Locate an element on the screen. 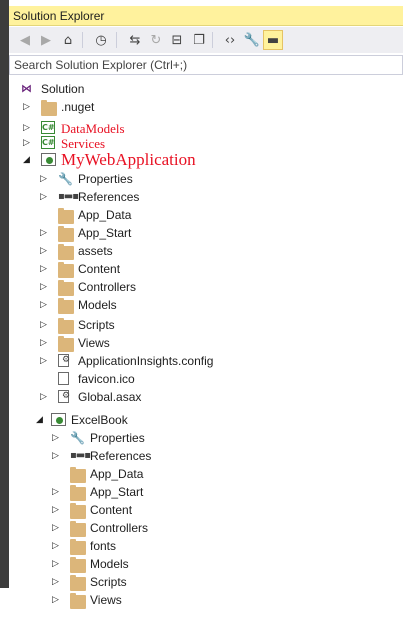 Image resolution: width=403 pixels, height=621 pixels. tree-item-excelbook: ◢ ExcelBook is located at coordinates (206, 420).